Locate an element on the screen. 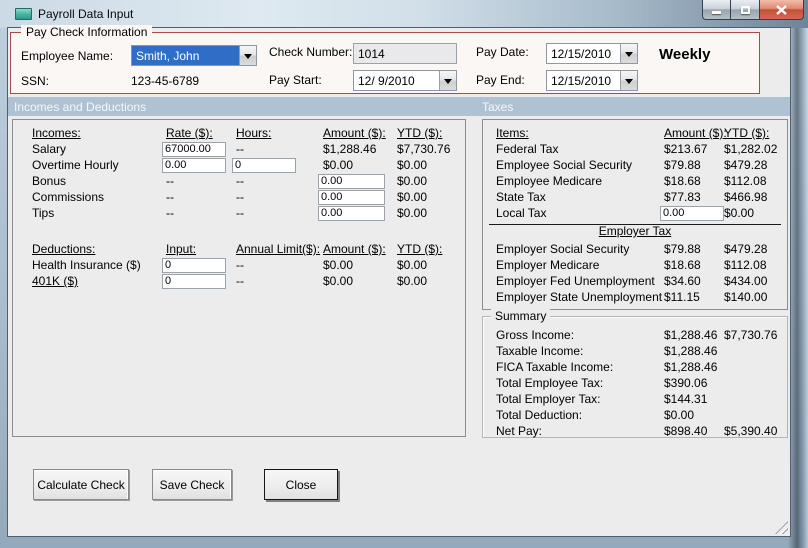 This screenshot has width=808, height=548. employee-name-value: Smith, John is located at coordinates (185, 55).